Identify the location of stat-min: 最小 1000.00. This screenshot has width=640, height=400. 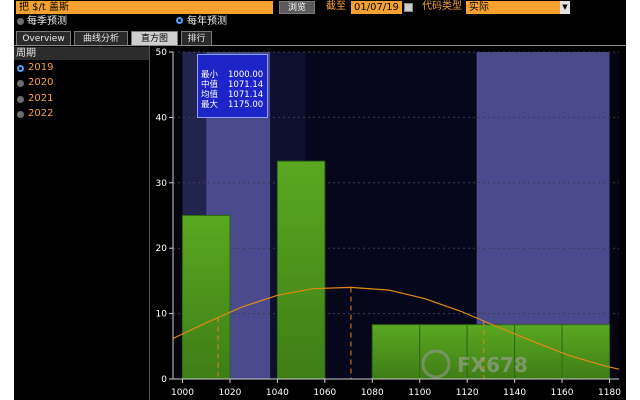
(234, 75).